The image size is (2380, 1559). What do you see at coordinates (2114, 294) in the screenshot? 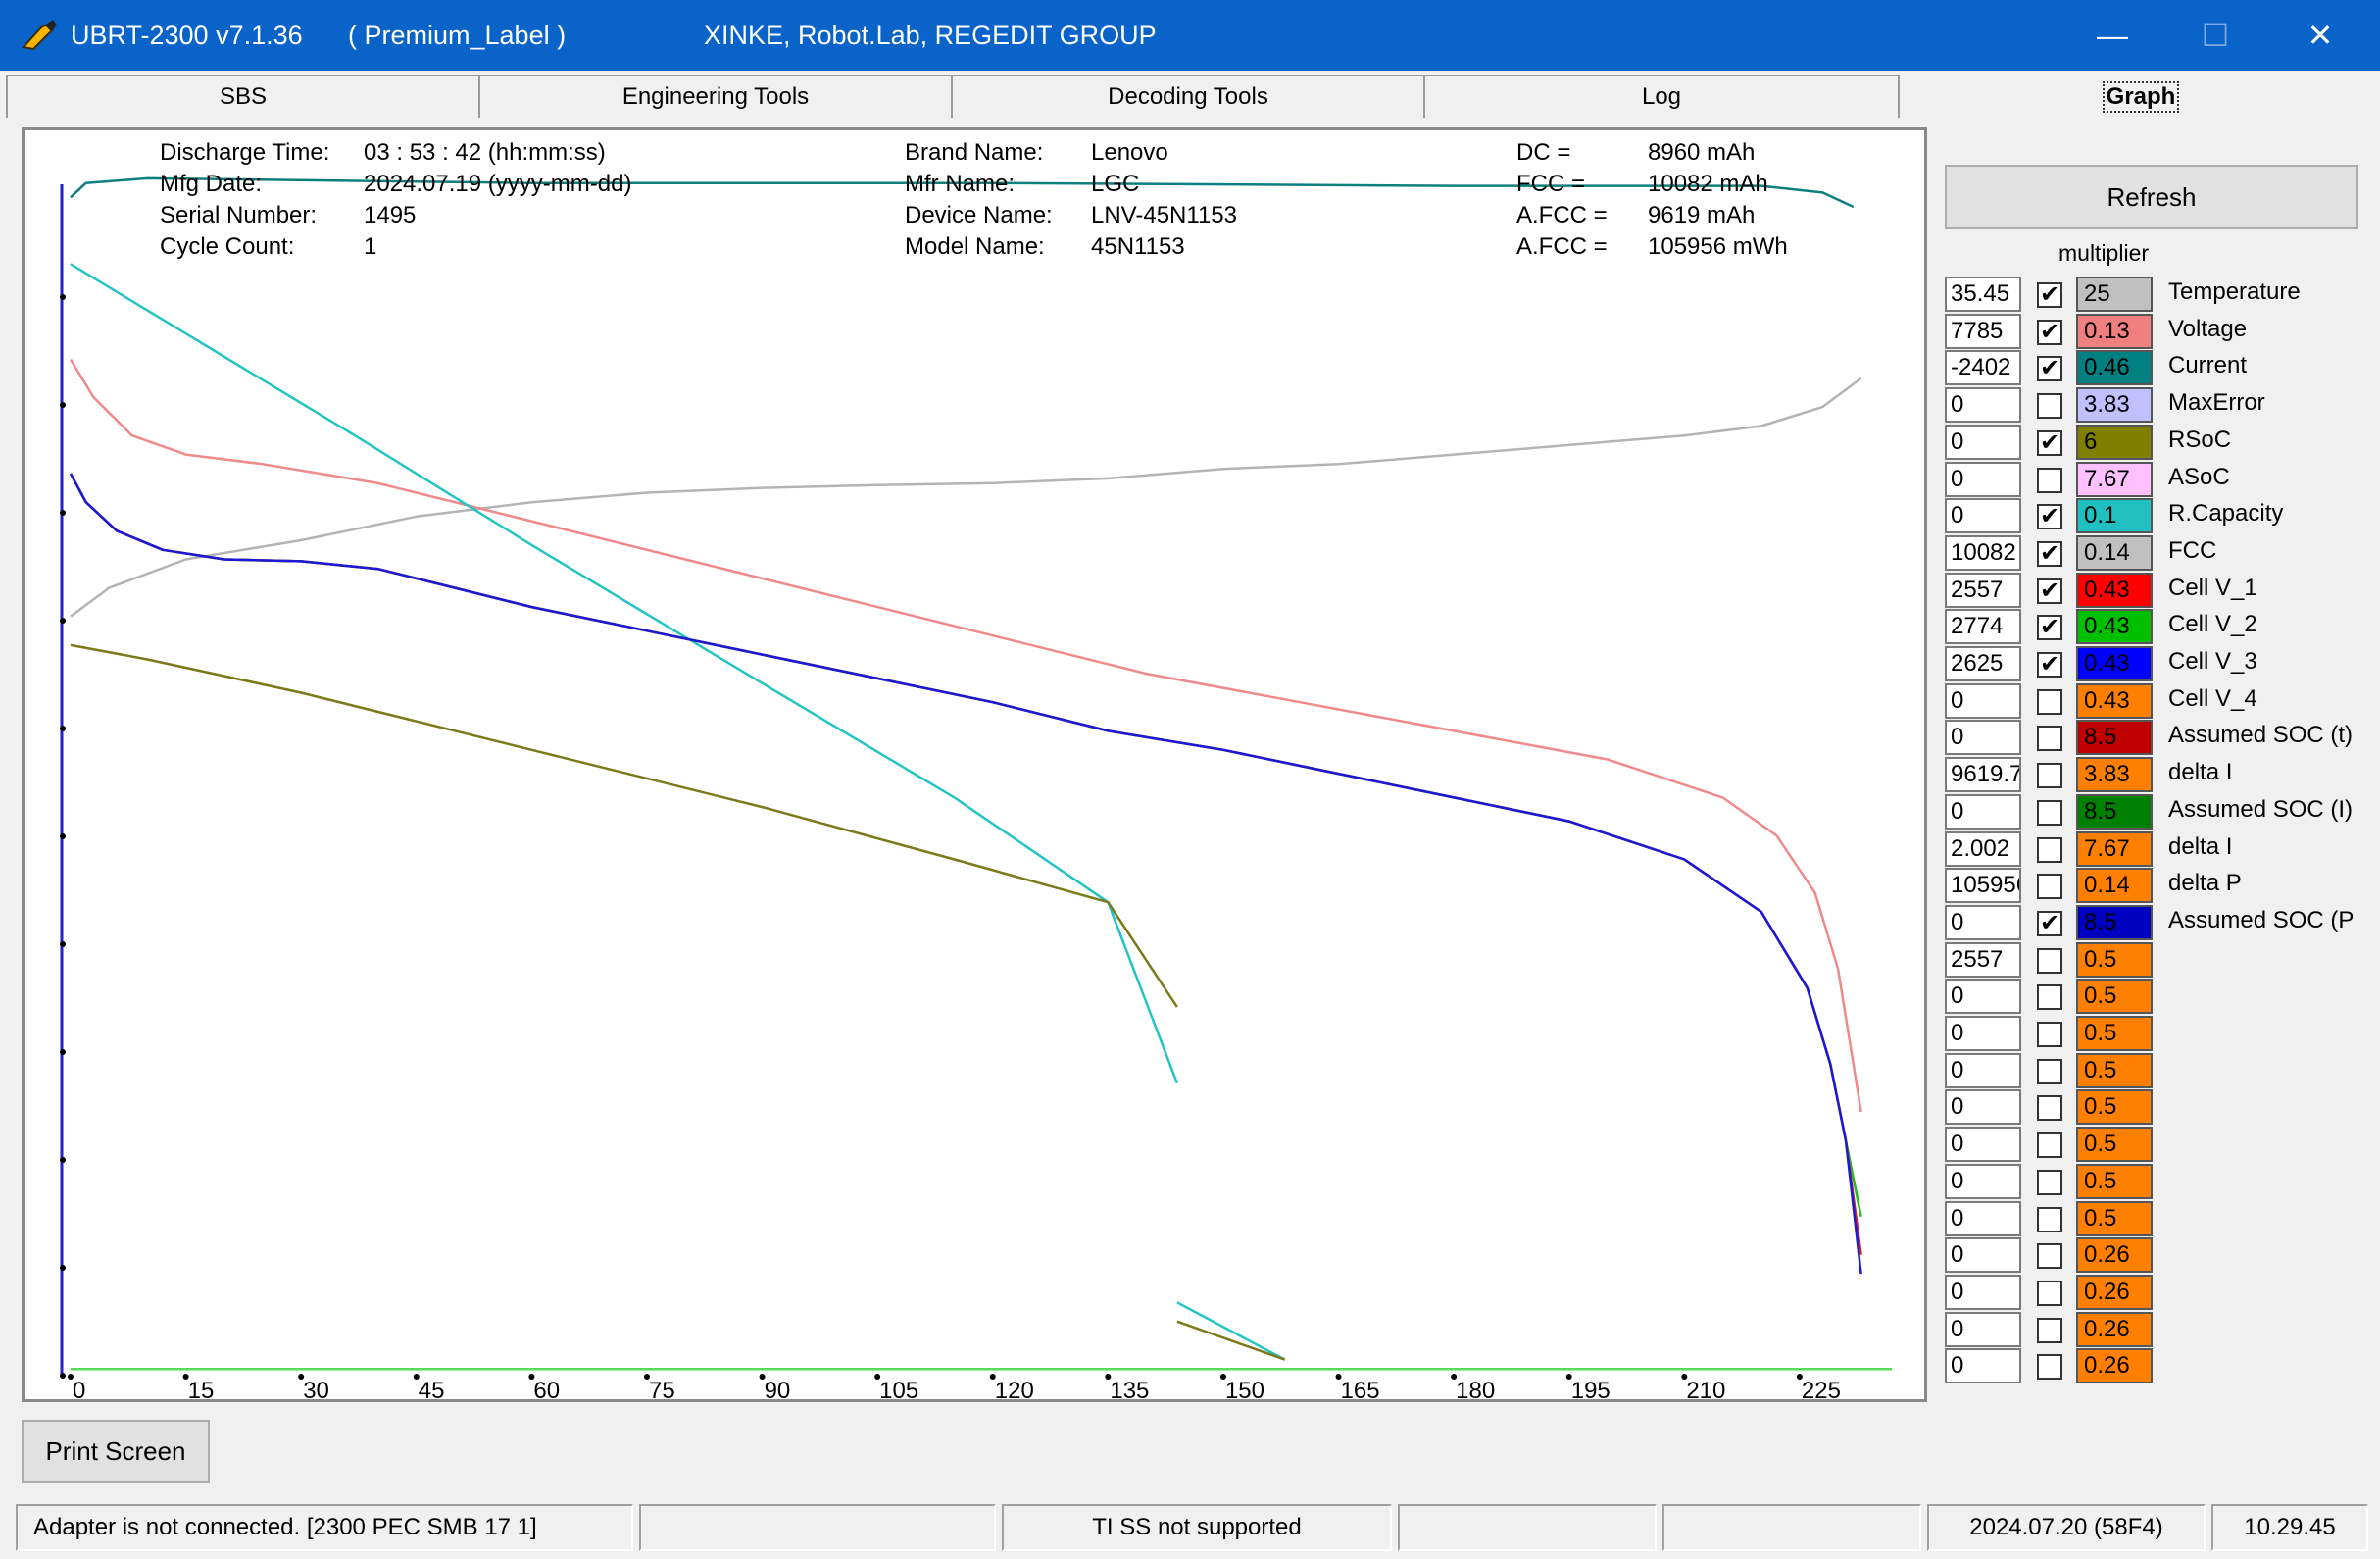
I see `channel-multiplier: 25` at bounding box center [2114, 294].